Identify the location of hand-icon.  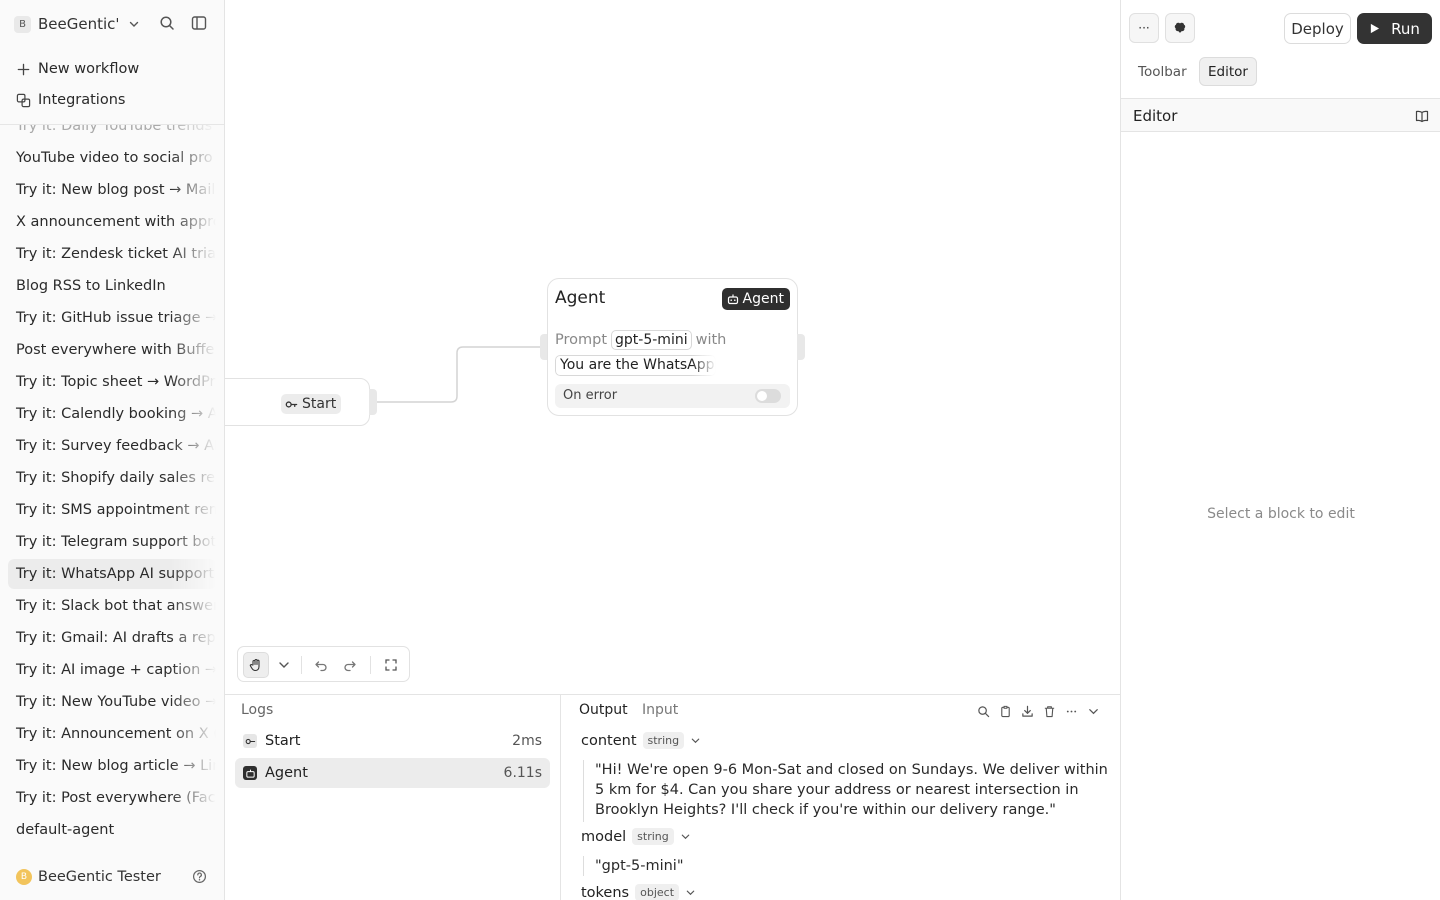
(254, 665).